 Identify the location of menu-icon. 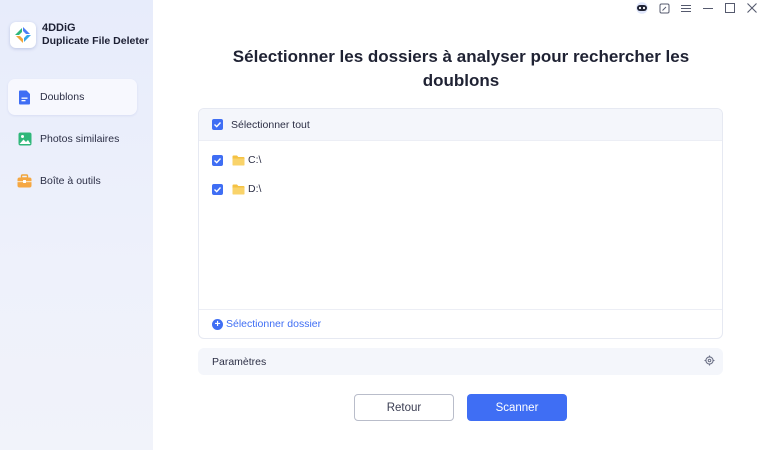
(686, 8).